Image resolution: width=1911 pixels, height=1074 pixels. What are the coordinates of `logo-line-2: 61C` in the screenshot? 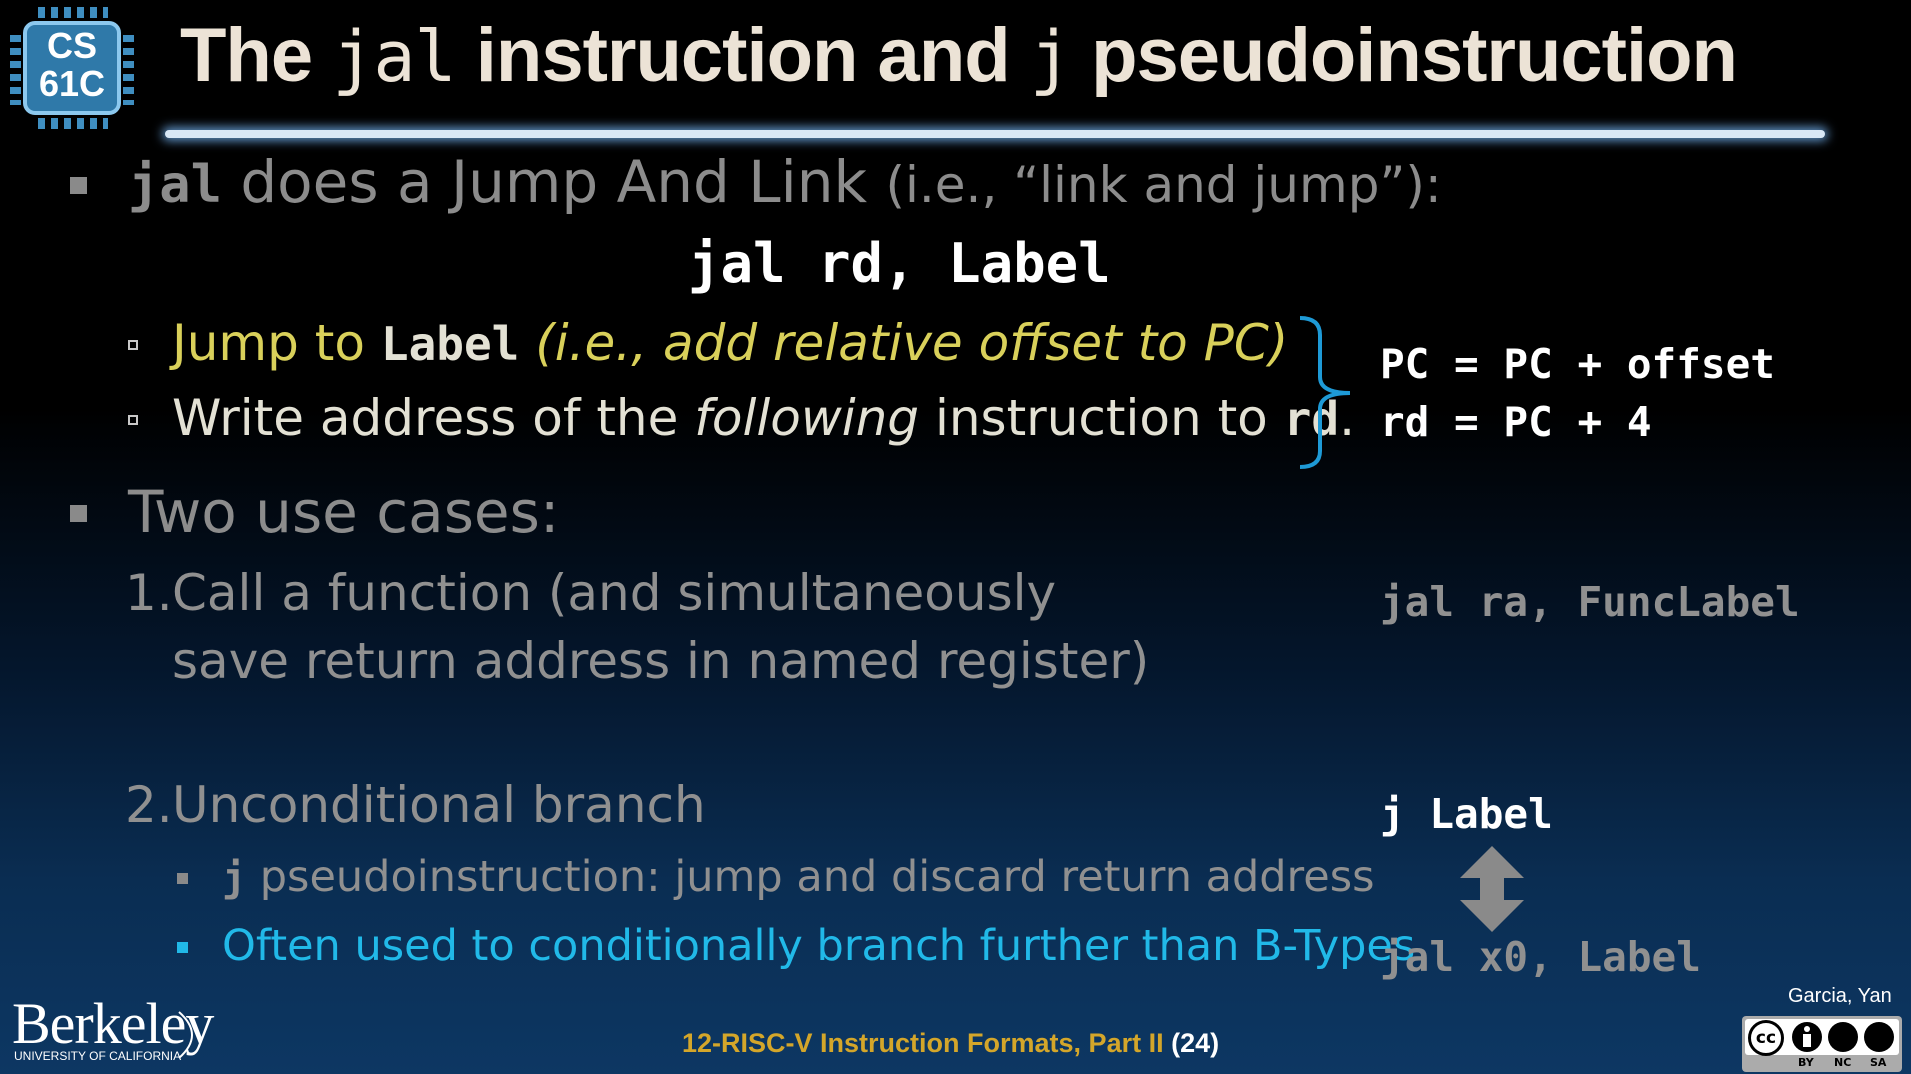 It's located at (72, 83).